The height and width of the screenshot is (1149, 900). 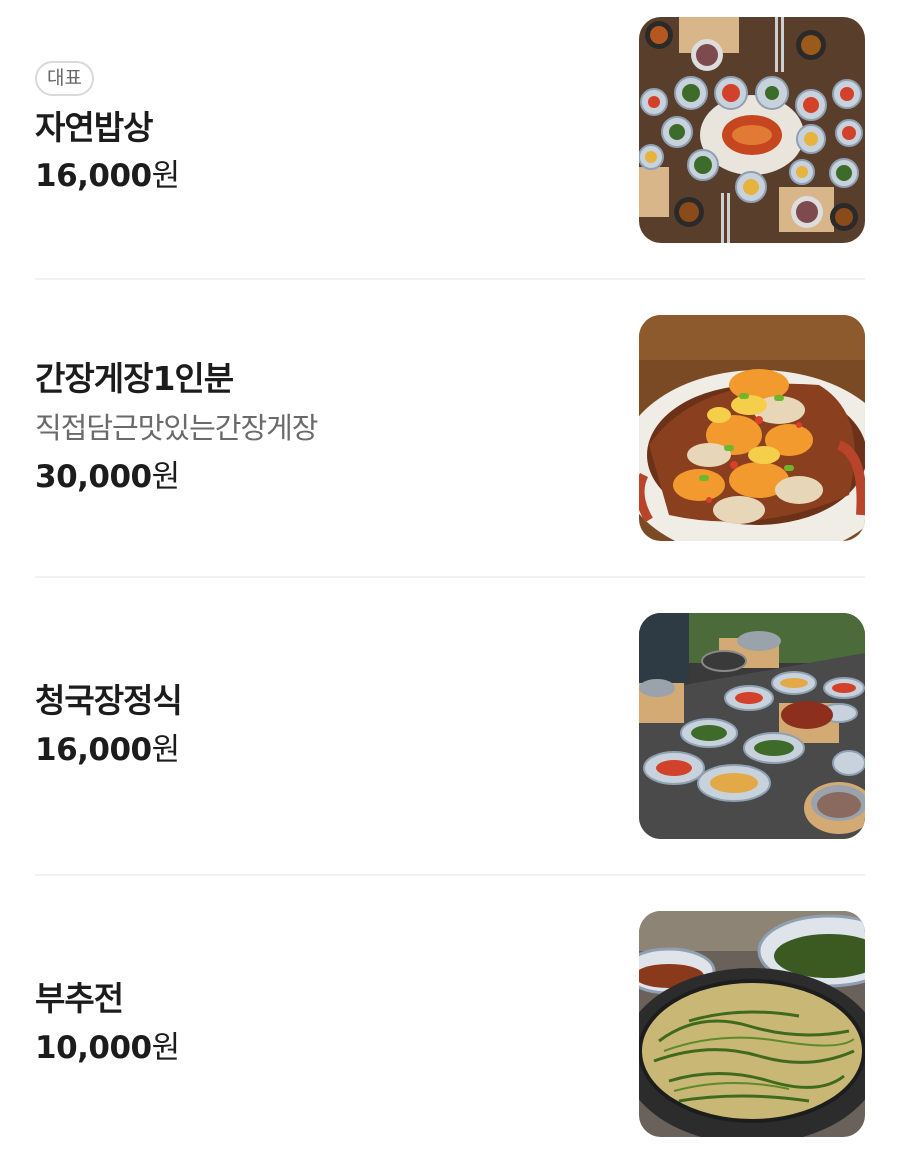 What do you see at coordinates (325, 1024) in the screenshot?
I see `menu-item-info: 부추전 10,000원` at bounding box center [325, 1024].